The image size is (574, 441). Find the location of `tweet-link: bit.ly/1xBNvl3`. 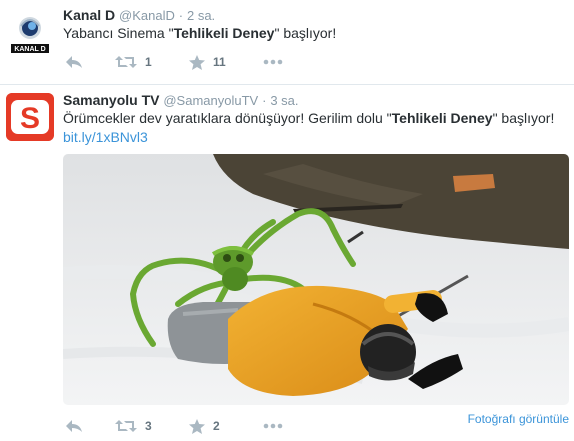

tweet-link: bit.ly/1xBNvl3 is located at coordinates (105, 137).